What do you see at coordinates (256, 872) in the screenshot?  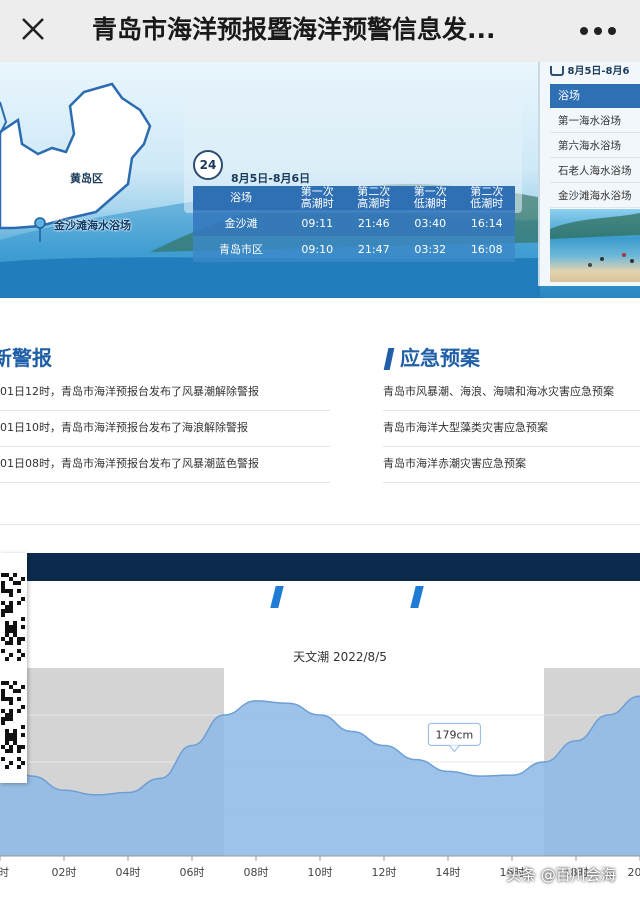 I see `x-tick-label: 08时` at bounding box center [256, 872].